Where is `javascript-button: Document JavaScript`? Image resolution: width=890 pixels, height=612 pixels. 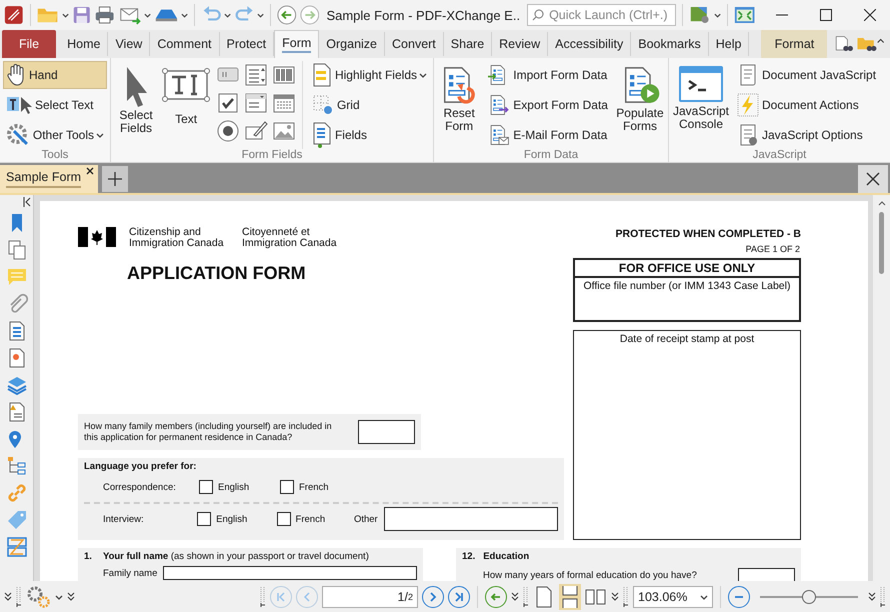 javascript-button: Document JavaScript is located at coordinates (807, 75).